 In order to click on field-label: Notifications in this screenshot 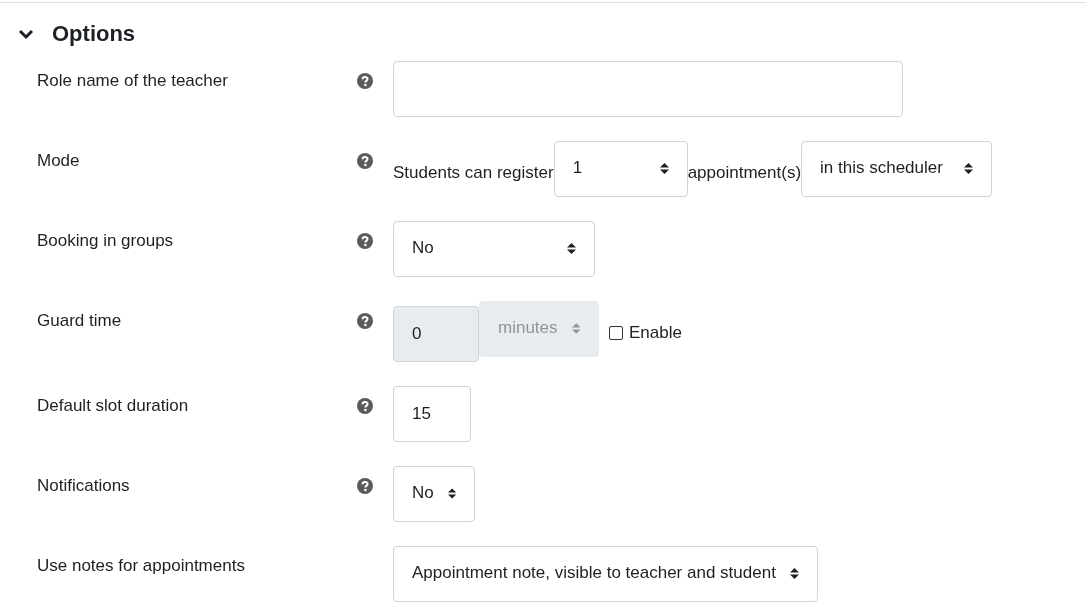, I will do `click(83, 485)`.